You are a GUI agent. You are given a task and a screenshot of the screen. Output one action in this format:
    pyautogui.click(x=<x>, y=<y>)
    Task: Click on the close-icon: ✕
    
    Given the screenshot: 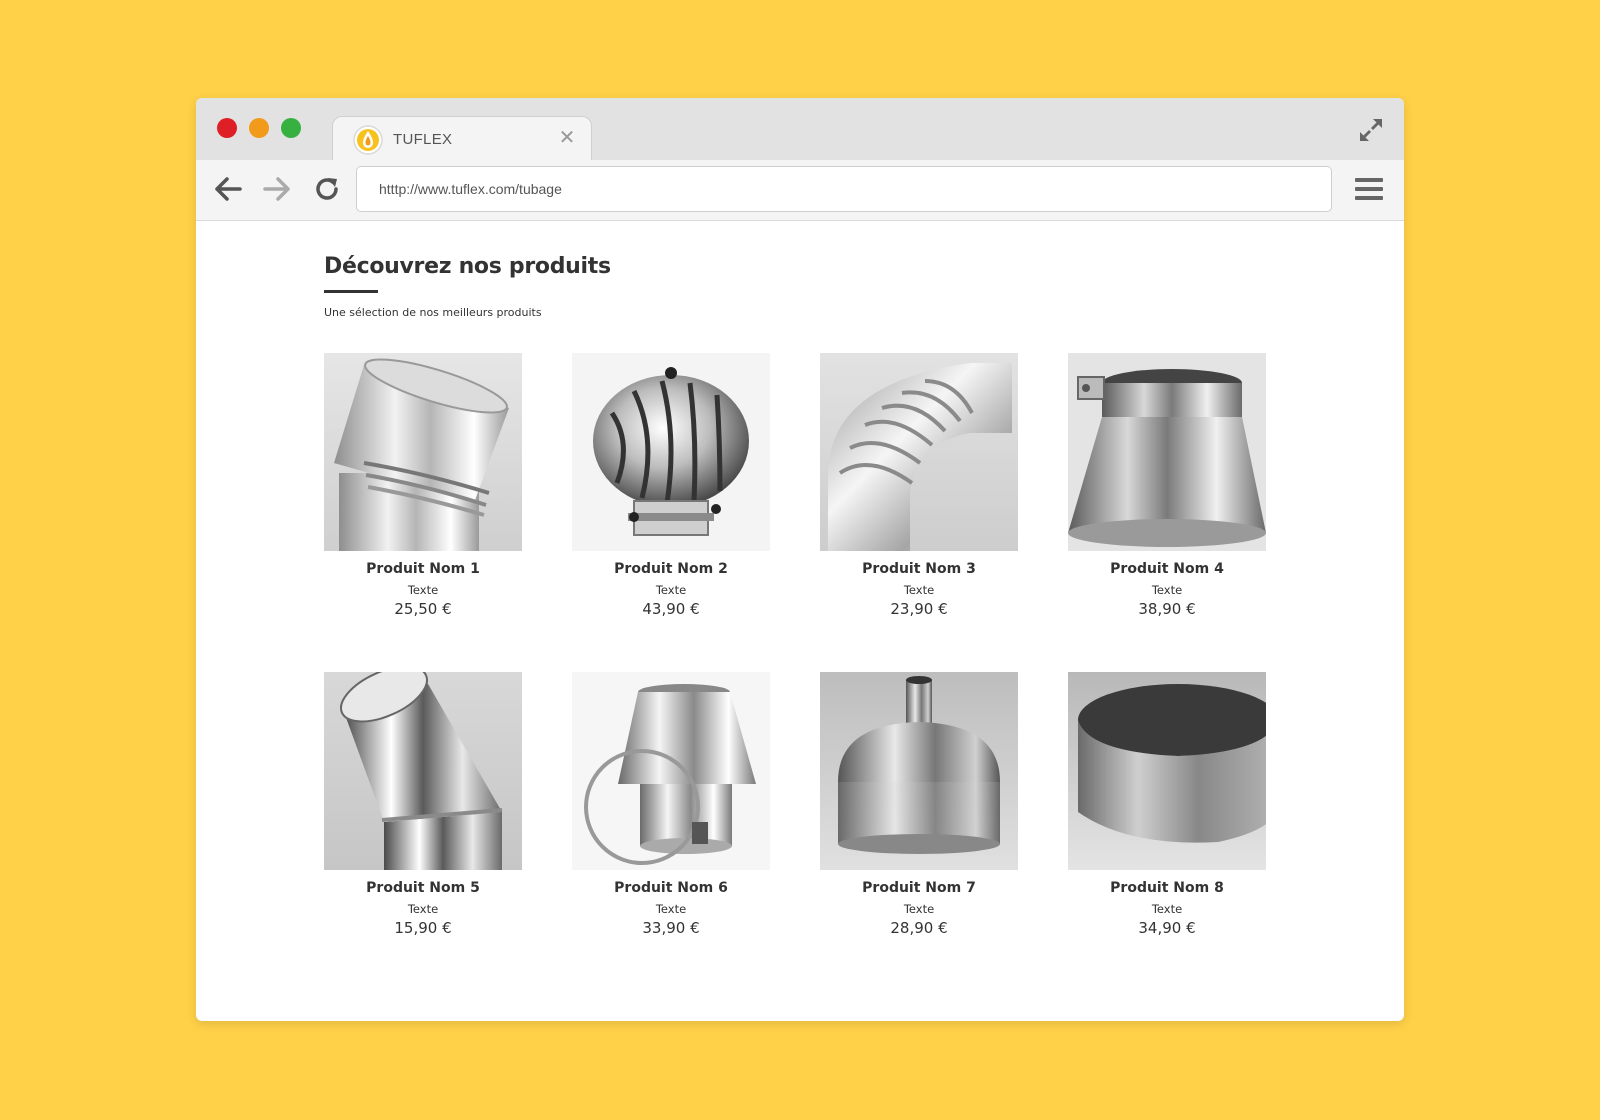 What is the action you would take?
    pyautogui.click(x=567, y=138)
    